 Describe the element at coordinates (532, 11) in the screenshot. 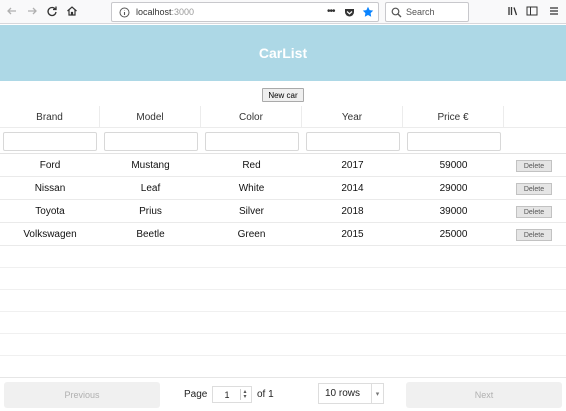

I see `sidebar-icon` at that location.